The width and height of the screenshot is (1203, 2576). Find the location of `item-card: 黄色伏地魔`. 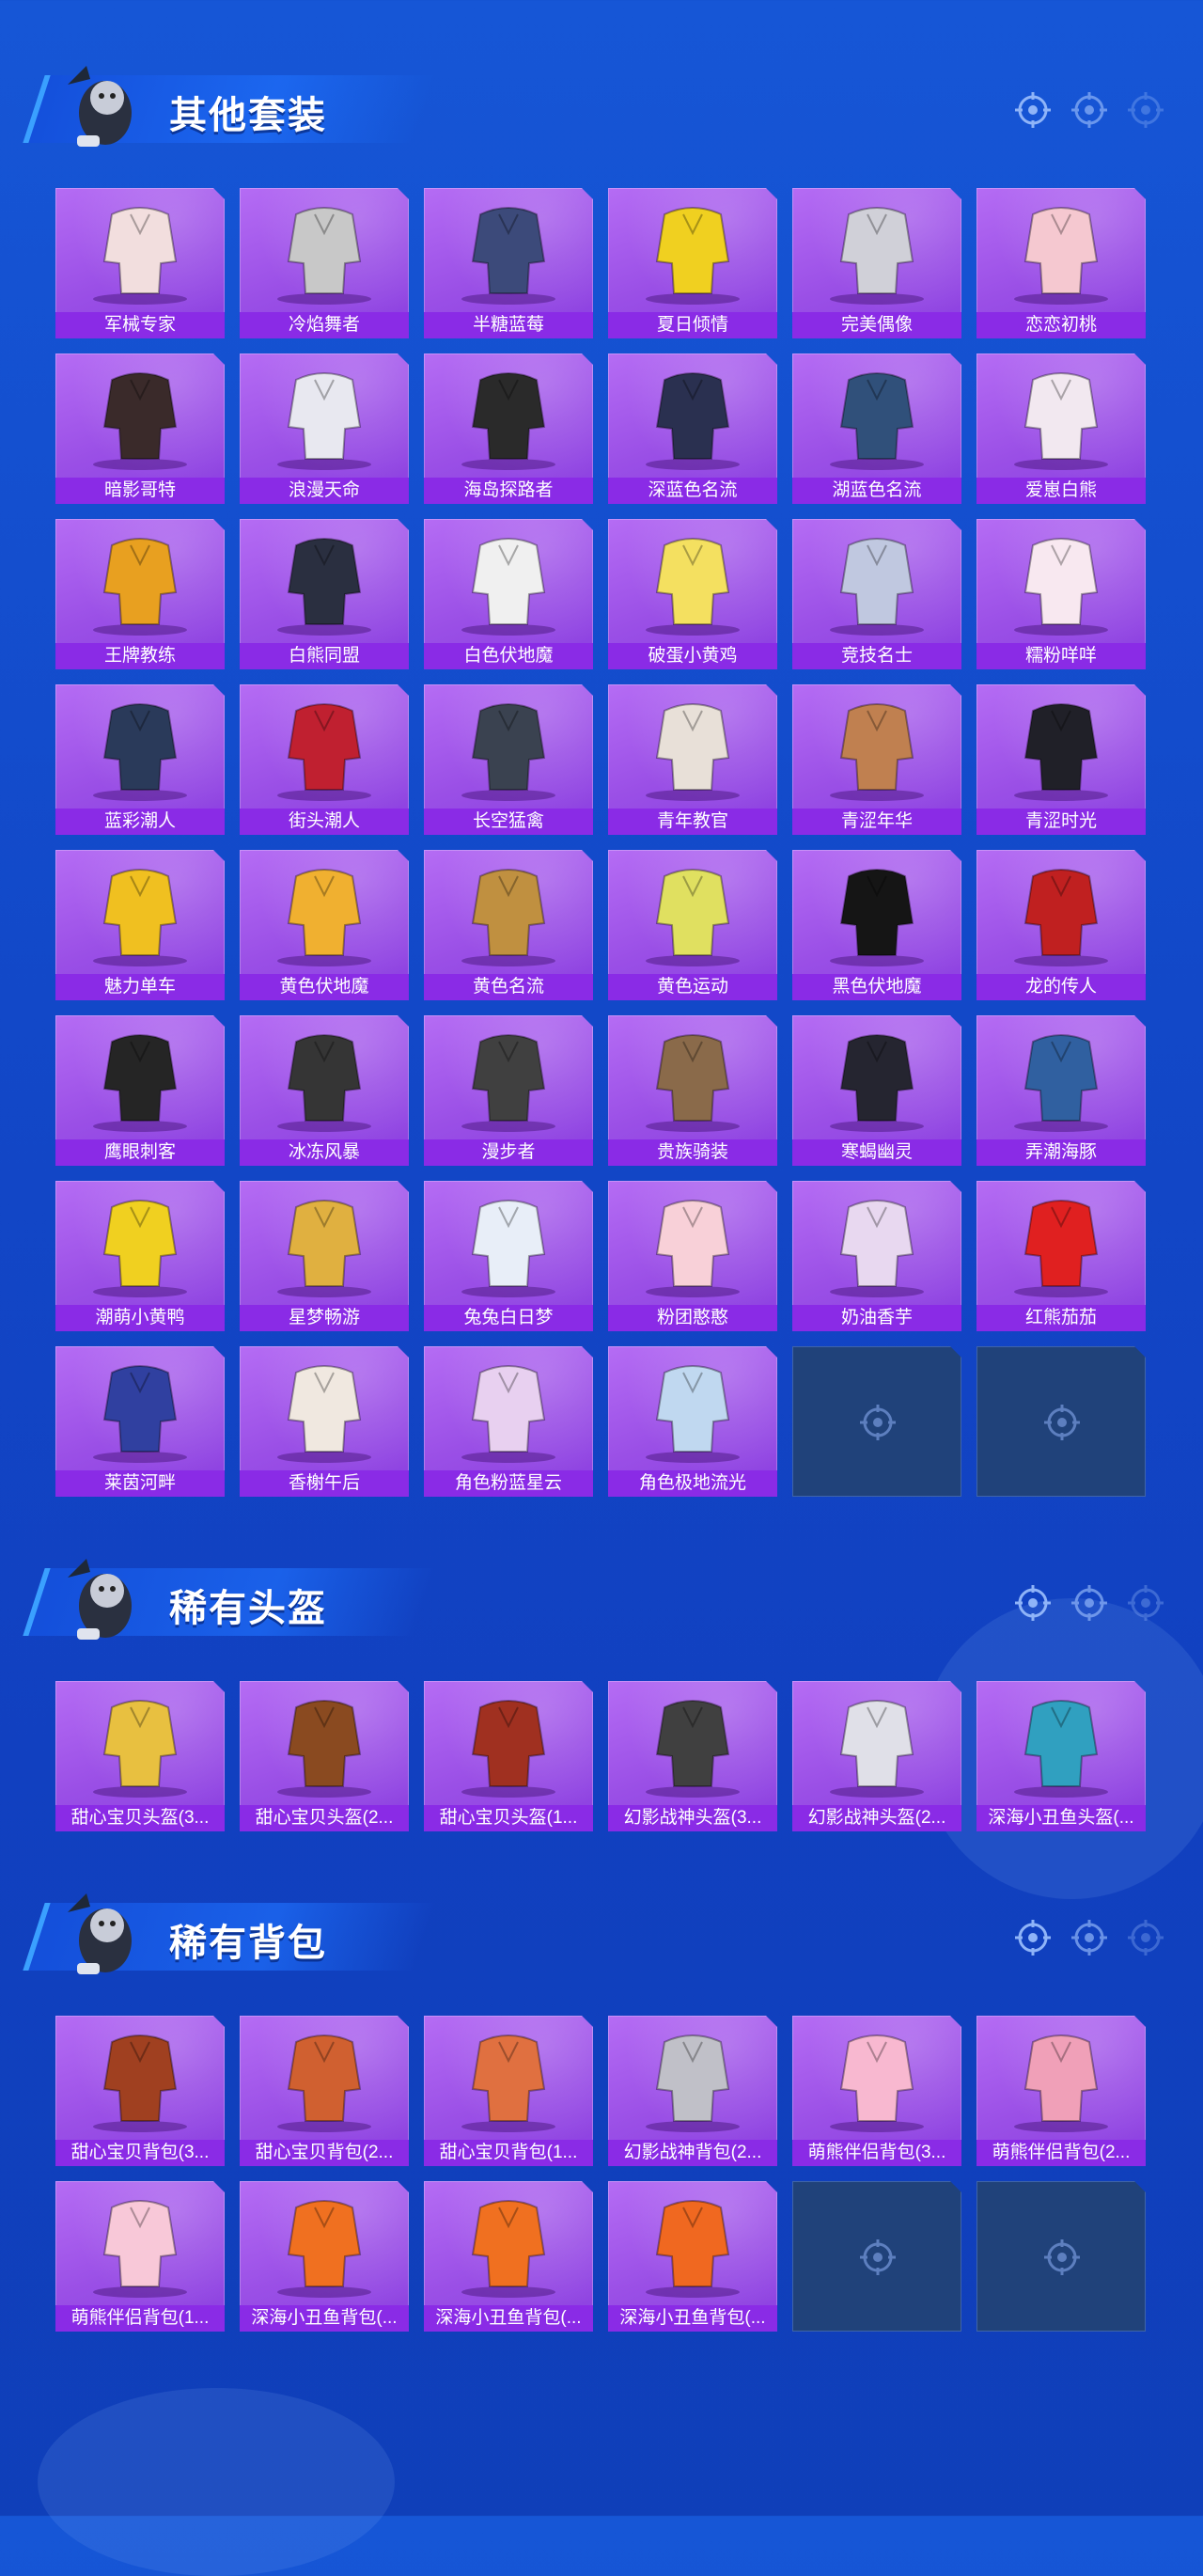

item-card: 黄色伏地魔 is located at coordinates (325, 925).